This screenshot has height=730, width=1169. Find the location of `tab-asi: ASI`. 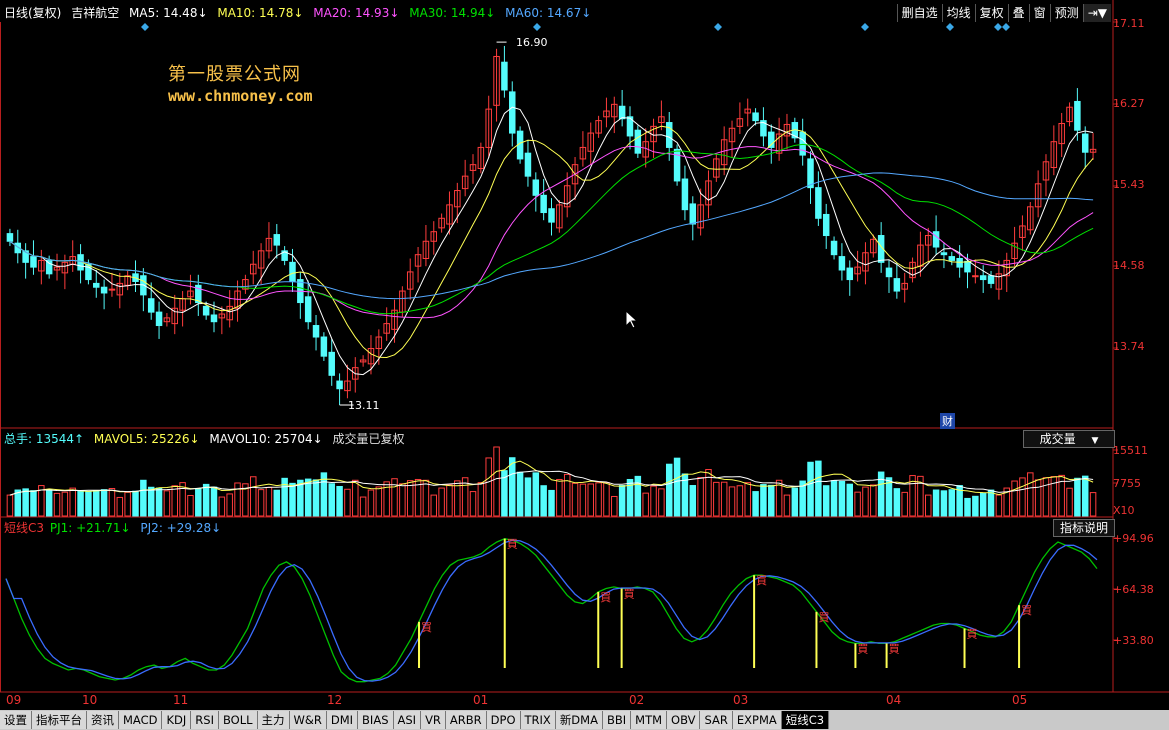

tab-asi: ASI is located at coordinates (407, 720).